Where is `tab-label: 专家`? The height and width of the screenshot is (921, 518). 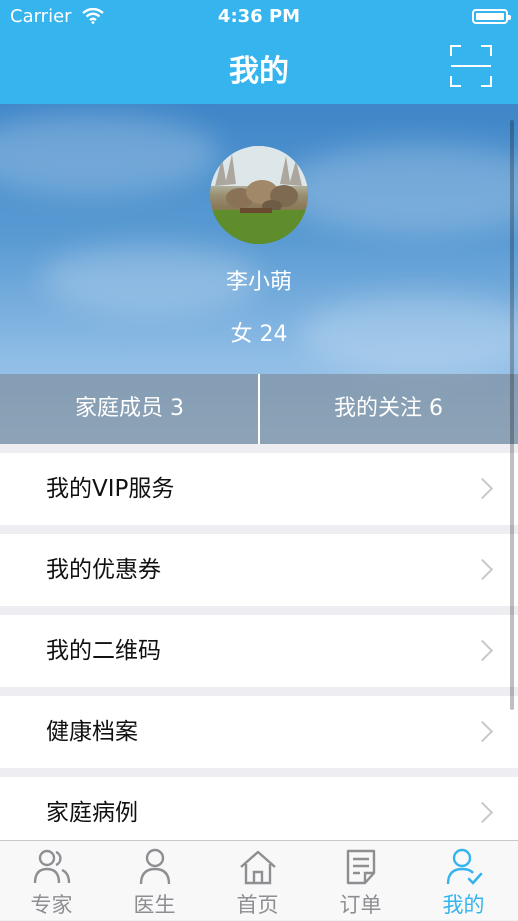
tab-label: 专家 is located at coordinates (51, 905).